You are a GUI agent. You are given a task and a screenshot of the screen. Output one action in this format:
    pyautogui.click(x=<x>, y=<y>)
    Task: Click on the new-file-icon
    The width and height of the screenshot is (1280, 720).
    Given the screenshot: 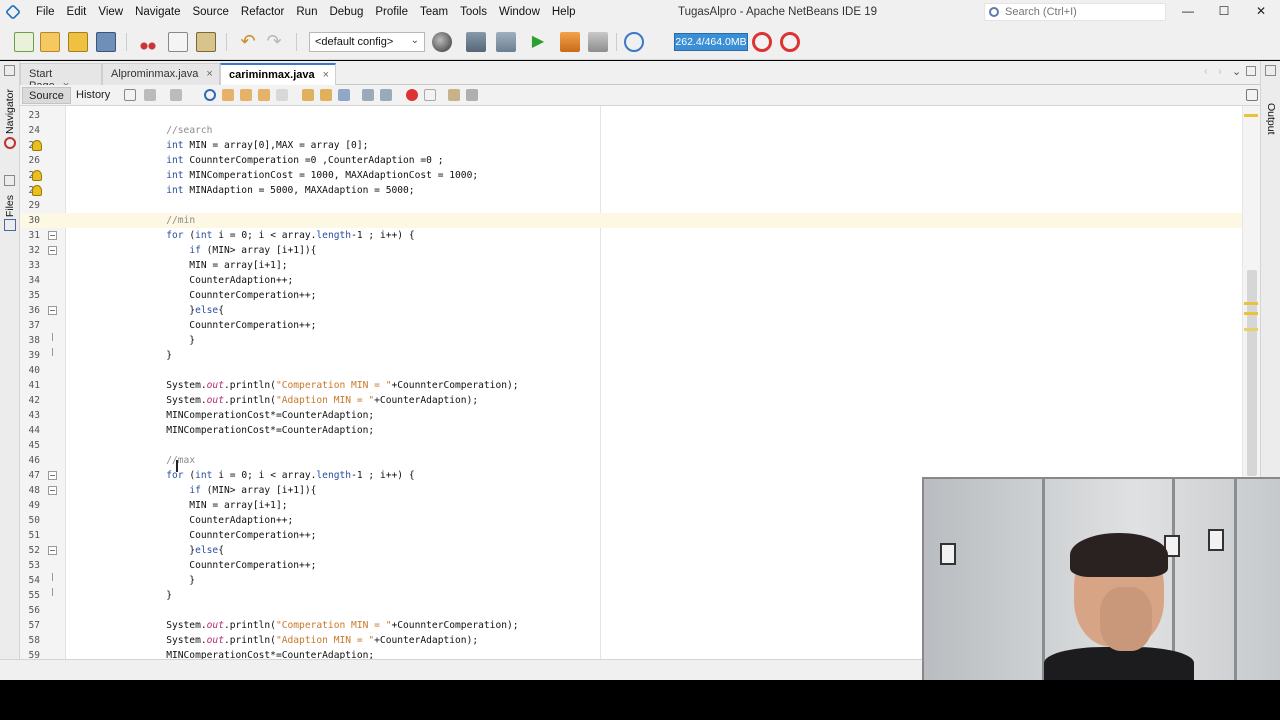 What is the action you would take?
    pyautogui.click(x=24, y=42)
    